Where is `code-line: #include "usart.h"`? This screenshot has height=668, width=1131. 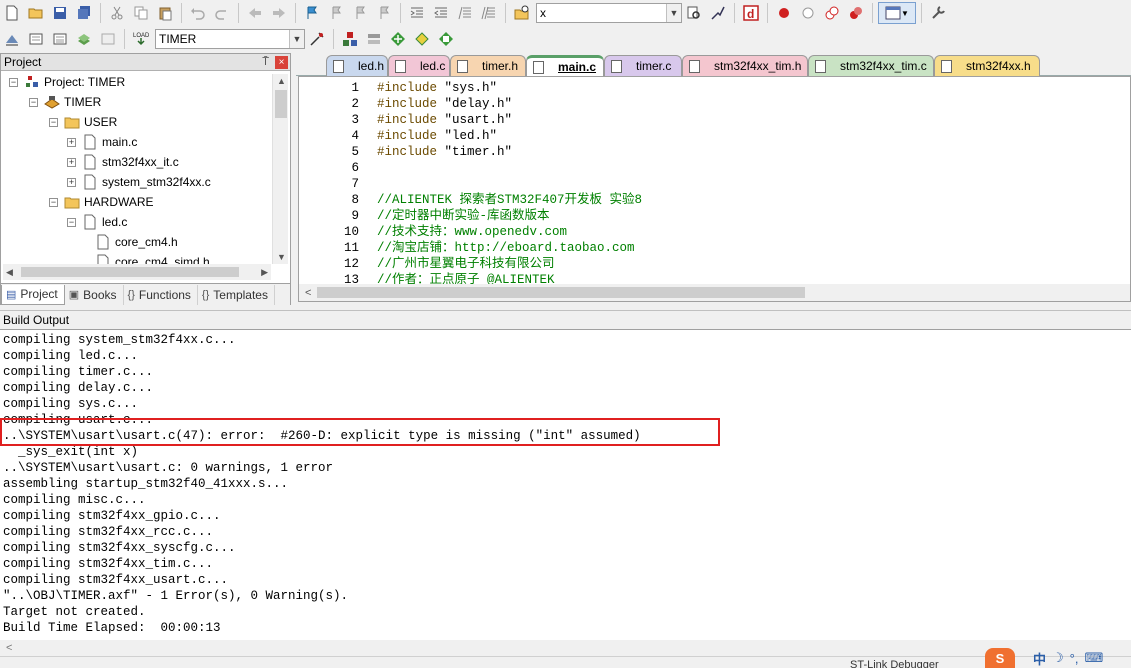 code-line: #include "usart.h" is located at coordinates (509, 120).